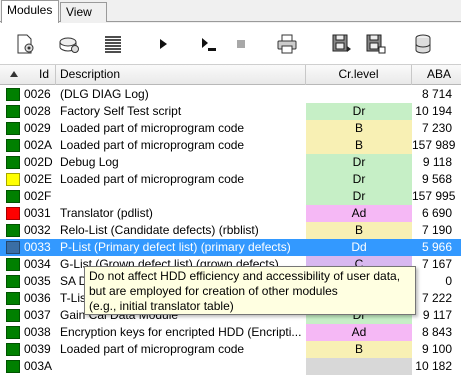  Describe the element at coordinates (14, 74) in the screenshot. I see `sort-ascending-icon` at that location.